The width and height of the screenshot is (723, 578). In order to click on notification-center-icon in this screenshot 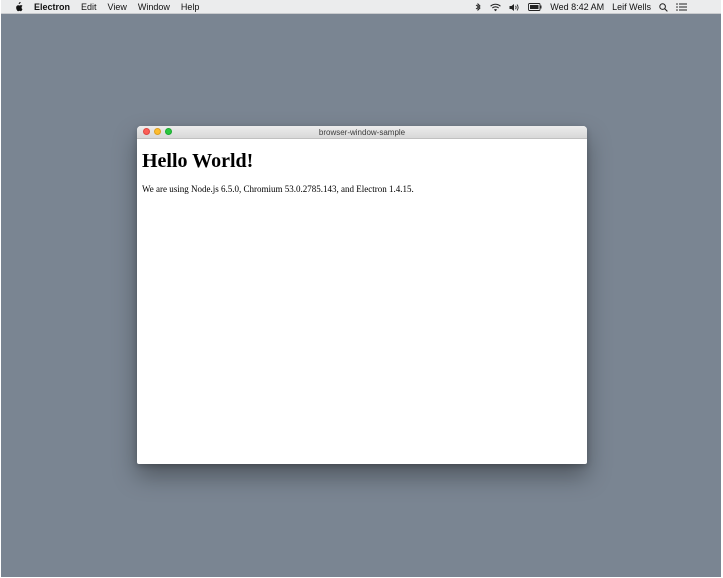, I will do `click(681, 7)`.